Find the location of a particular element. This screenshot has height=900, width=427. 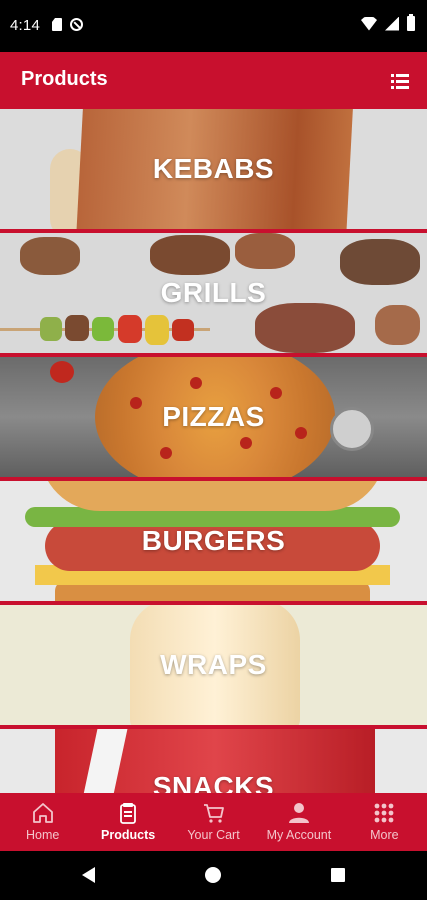

recents-icon is located at coordinates (338, 875).